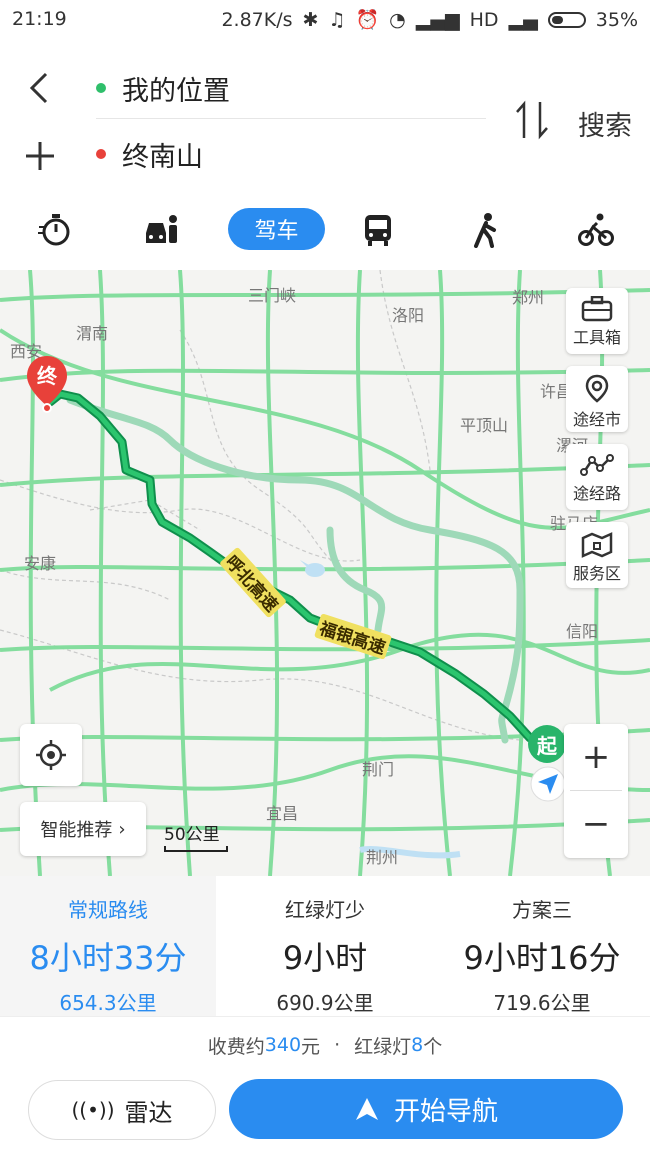 This screenshot has height=1156, width=650. I want to click on action-bar: ((•)) 雷达 开始导航, so click(325, 1114).